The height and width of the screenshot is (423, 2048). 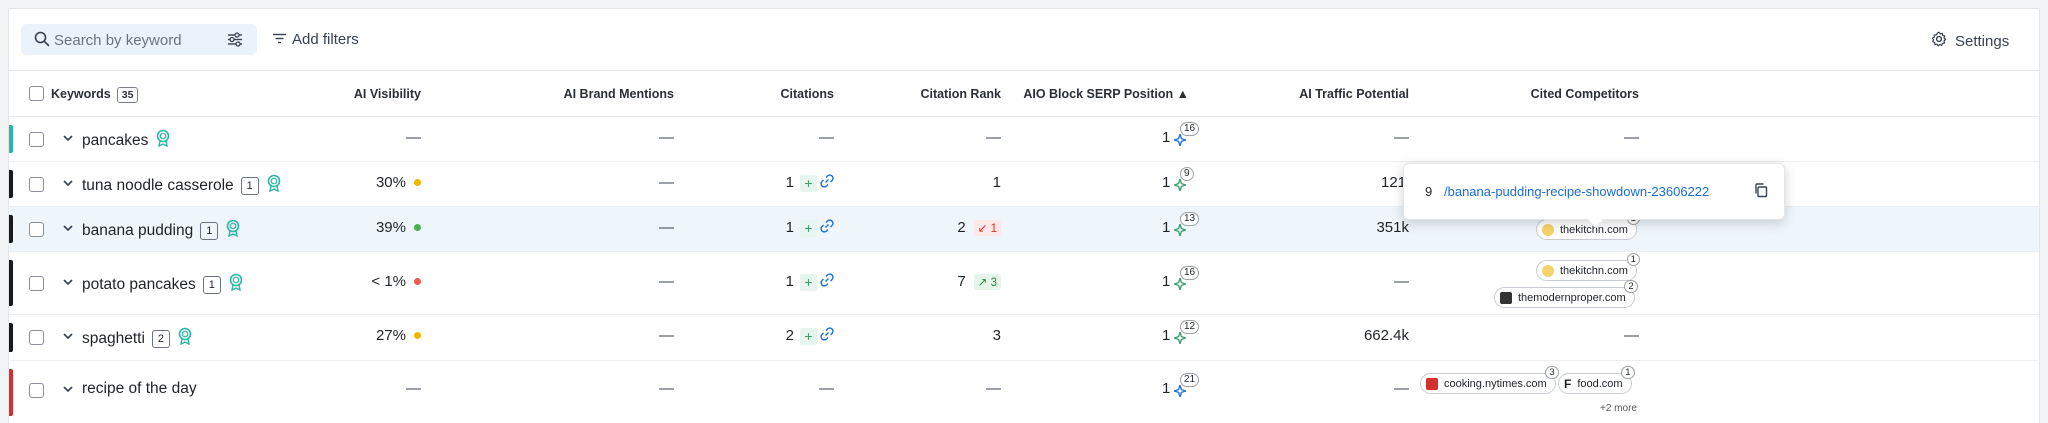 What do you see at coordinates (387, 94) in the screenshot?
I see `column-ai-visibility: AI Visibility` at bounding box center [387, 94].